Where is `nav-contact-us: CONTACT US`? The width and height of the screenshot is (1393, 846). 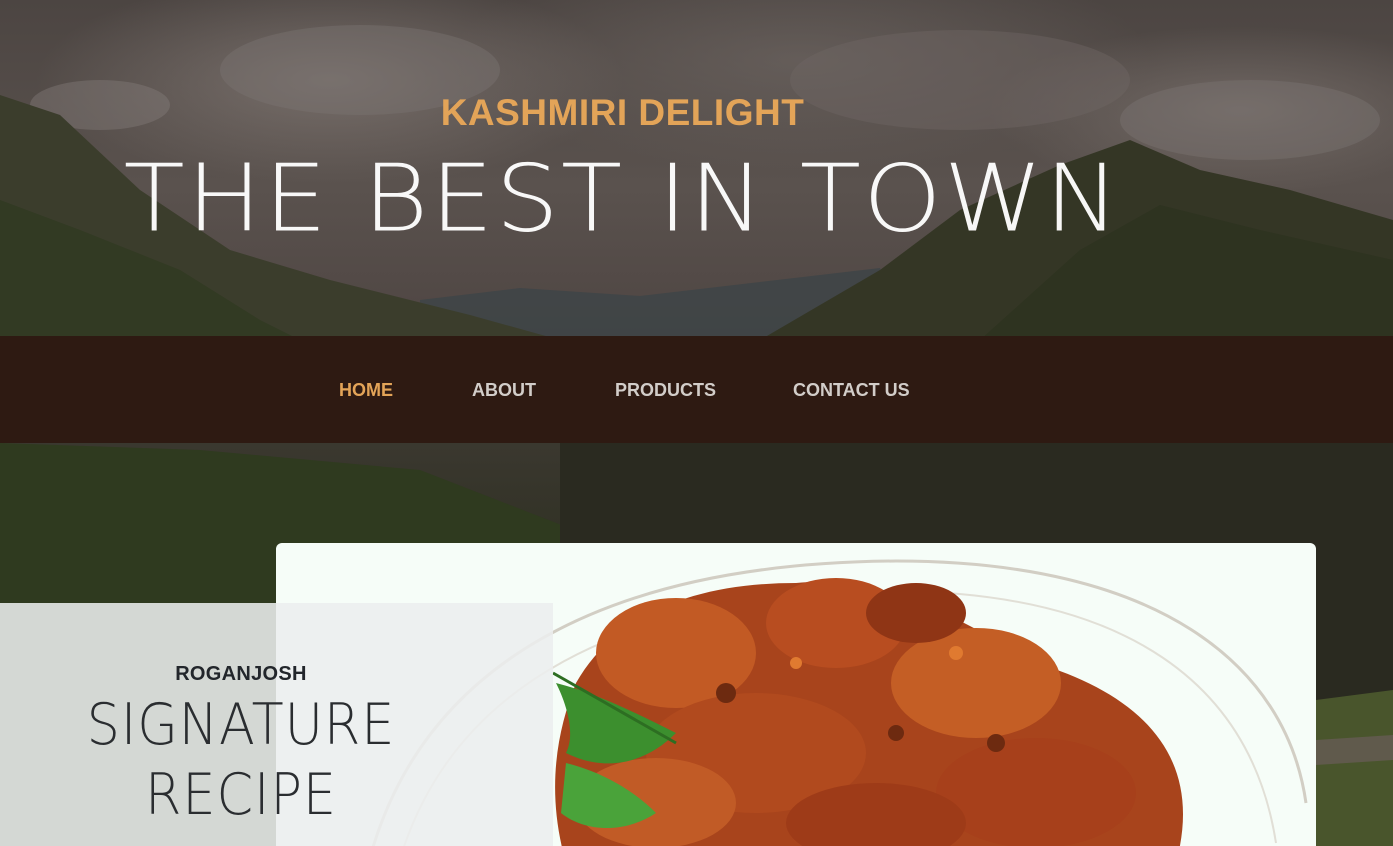 nav-contact-us: CONTACT US is located at coordinates (851, 390).